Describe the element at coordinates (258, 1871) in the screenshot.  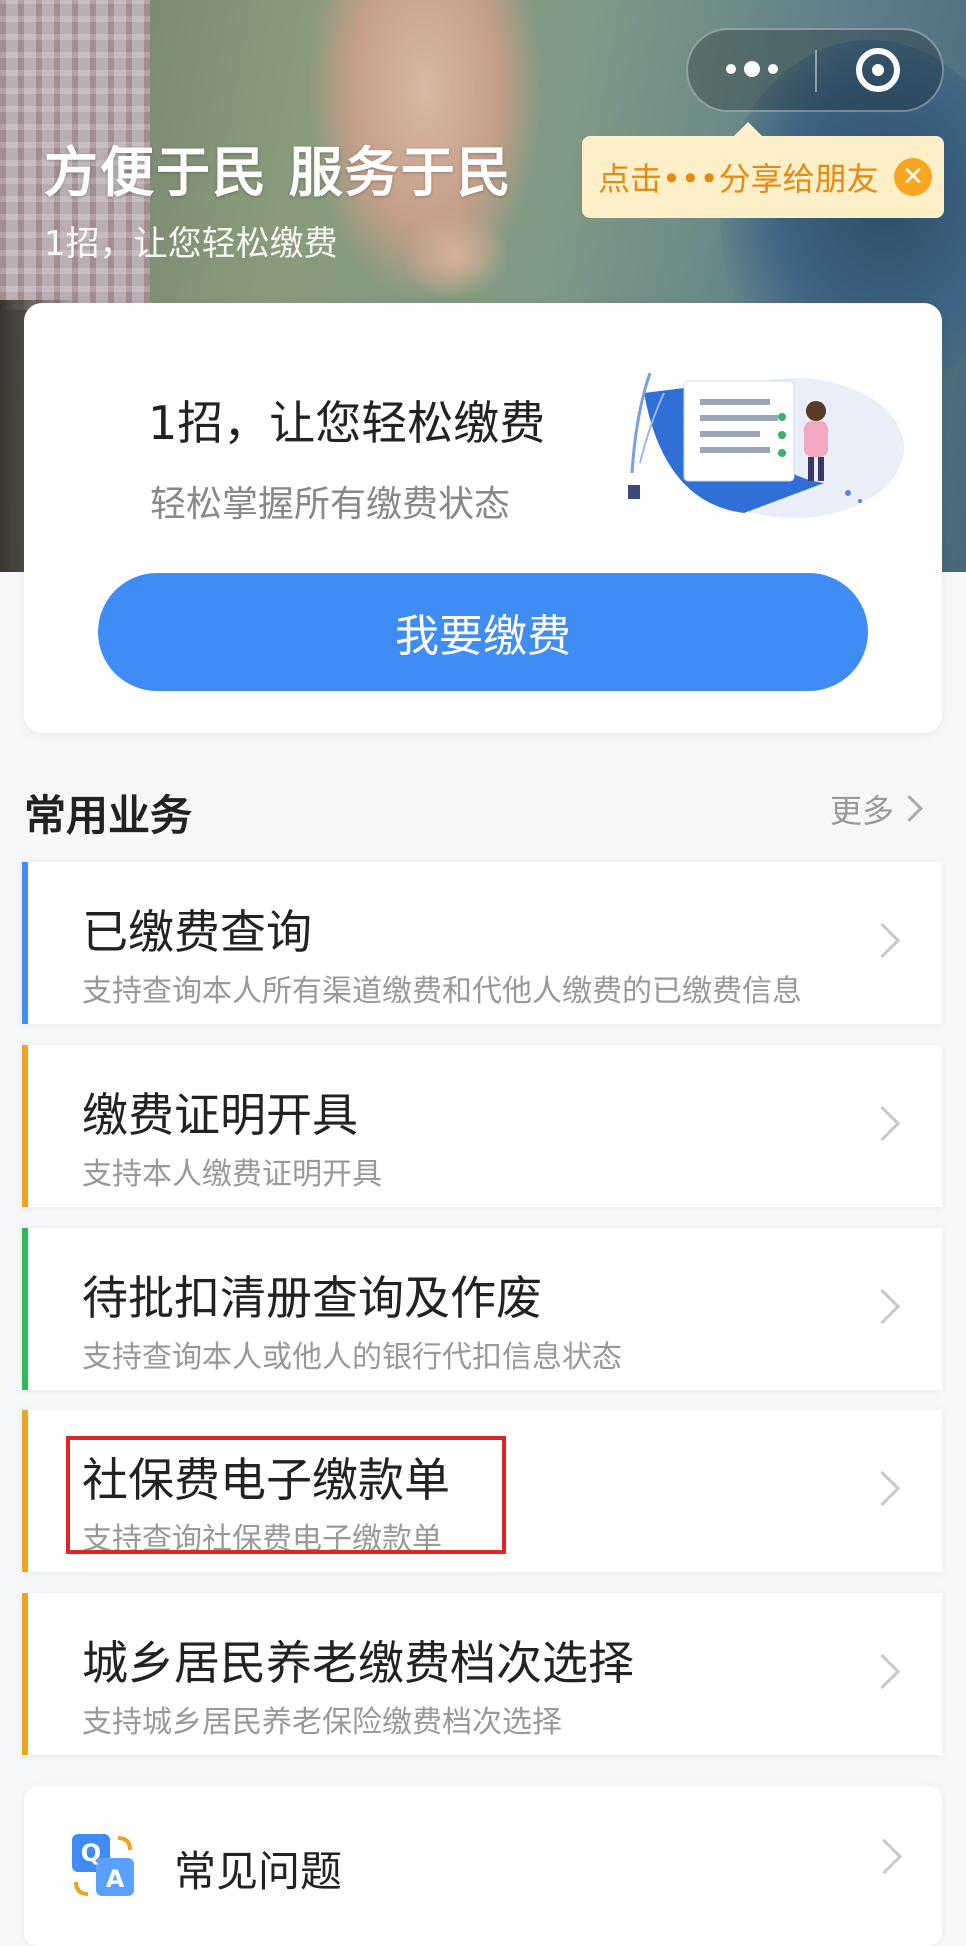
I see `faq-label: 常见问题` at that location.